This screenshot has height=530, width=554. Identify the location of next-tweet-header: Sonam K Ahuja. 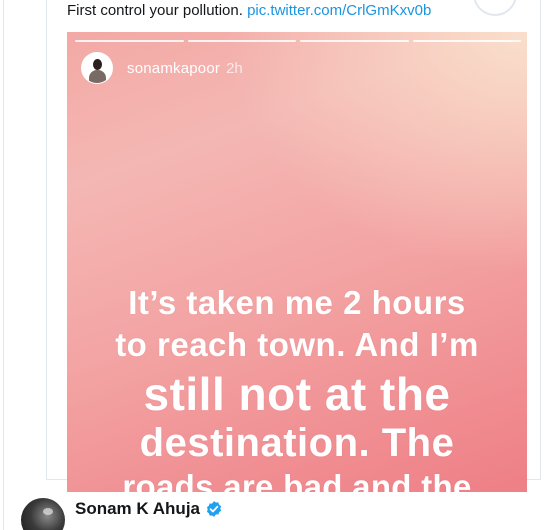
(122, 514).